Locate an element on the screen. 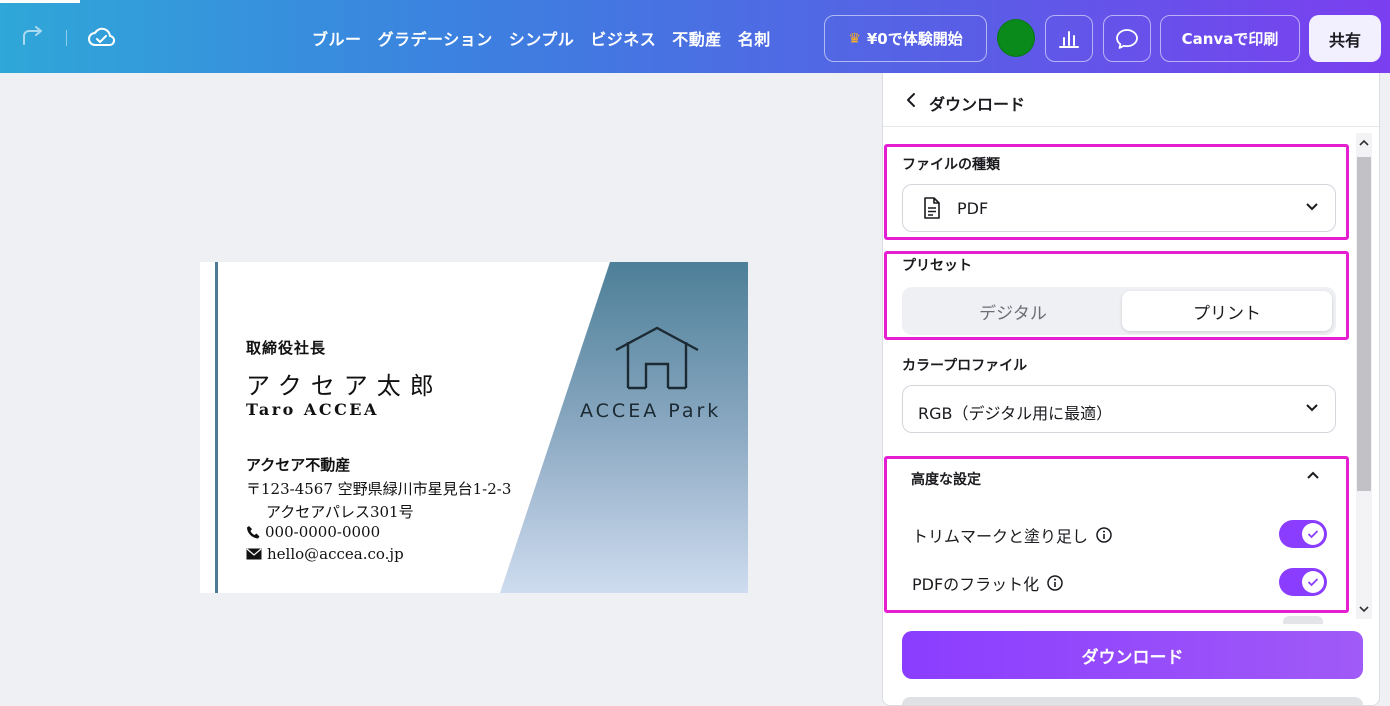 This screenshot has width=1390, height=706. free-trial-button: ♛ ¥0で体験開始 is located at coordinates (905, 38).